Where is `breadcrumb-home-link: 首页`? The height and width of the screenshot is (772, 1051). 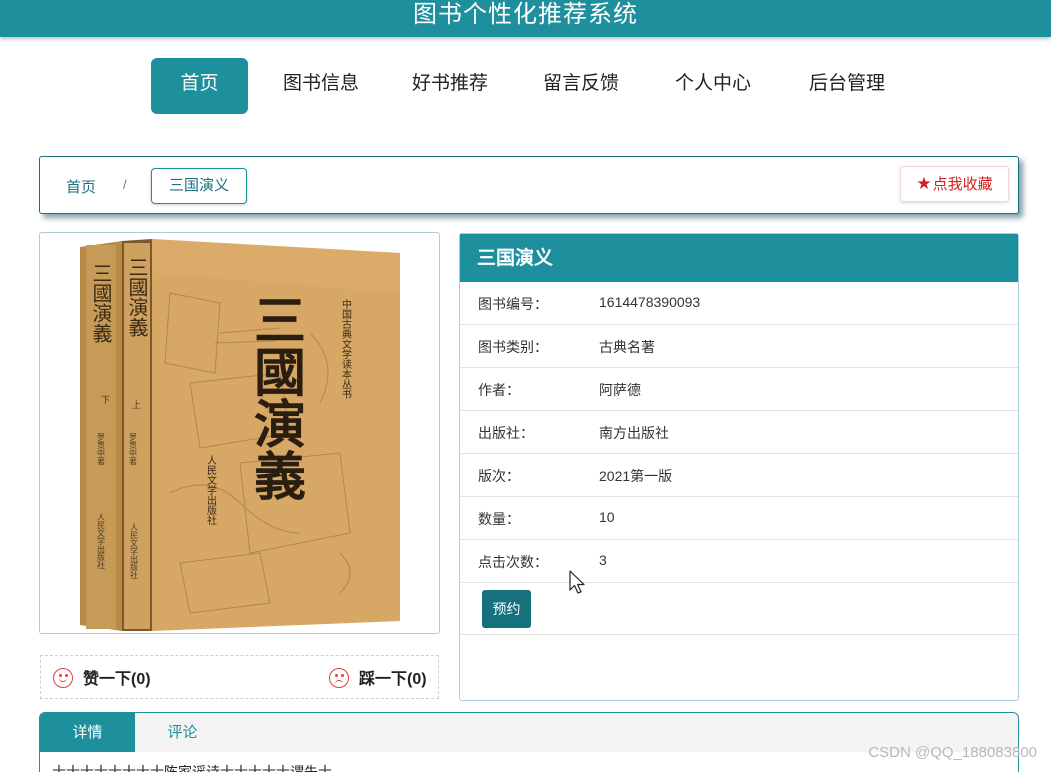
breadcrumb-home-link: 首页 is located at coordinates (81, 186).